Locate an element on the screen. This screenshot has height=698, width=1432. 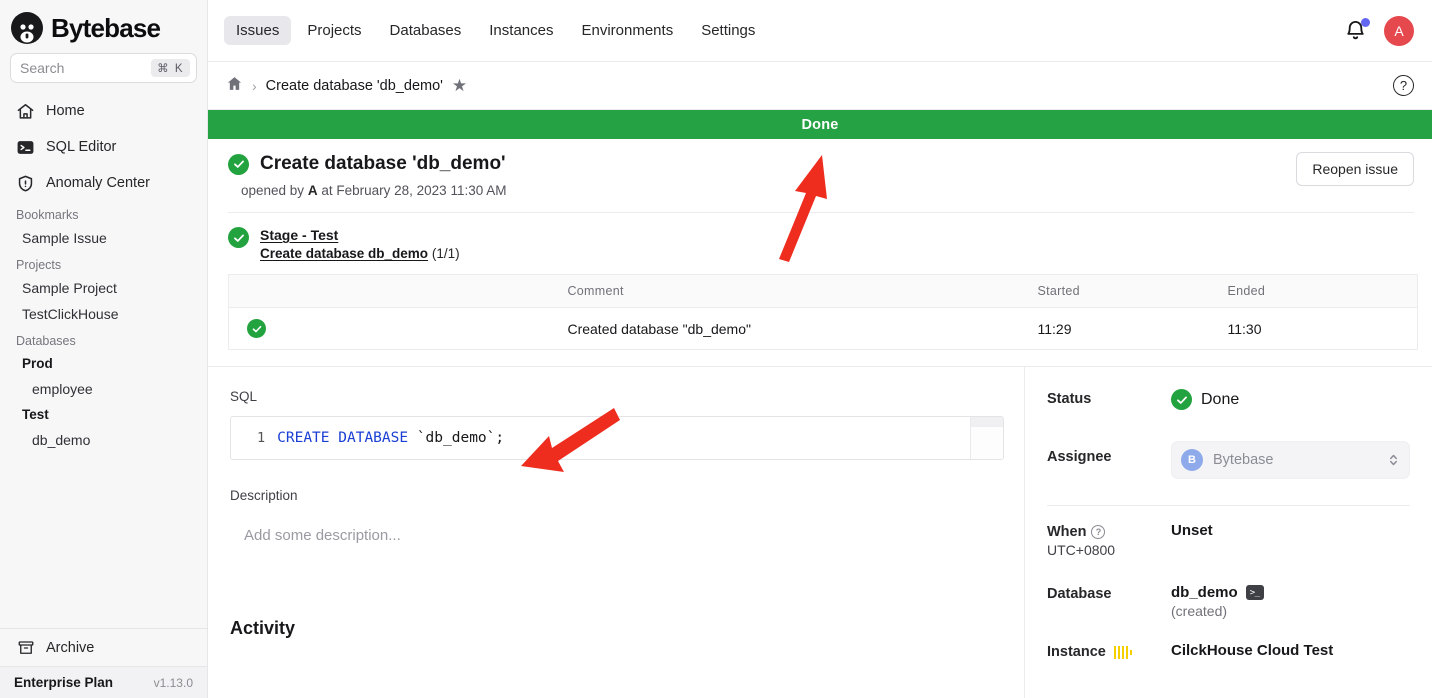
notification-dot is located at coordinates (1365, 22).